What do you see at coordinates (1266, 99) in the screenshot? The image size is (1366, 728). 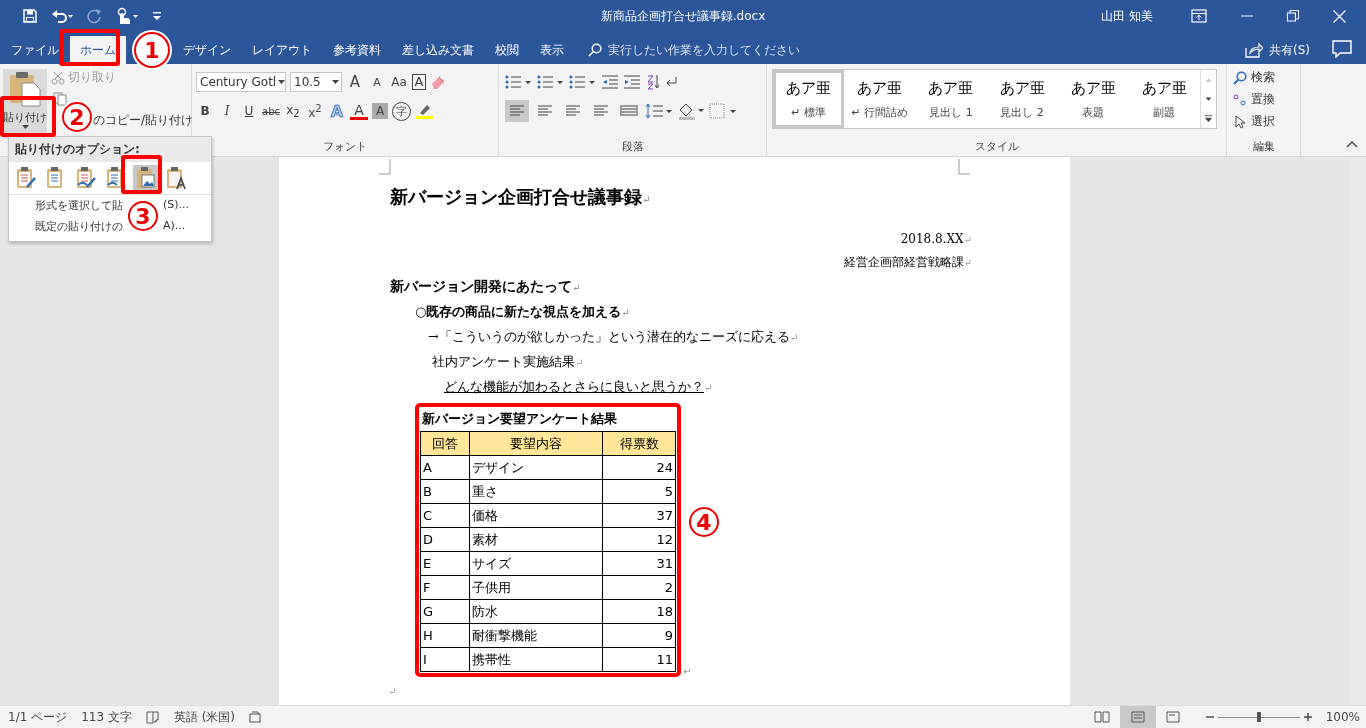 I see `editing-button: 置換` at bounding box center [1266, 99].